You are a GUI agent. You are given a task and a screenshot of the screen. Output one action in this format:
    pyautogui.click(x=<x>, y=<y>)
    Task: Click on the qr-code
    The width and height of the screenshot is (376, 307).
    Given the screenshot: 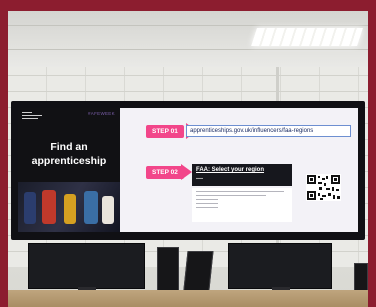 What is the action you would take?
    pyautogui.click(x=323, y=187)
    